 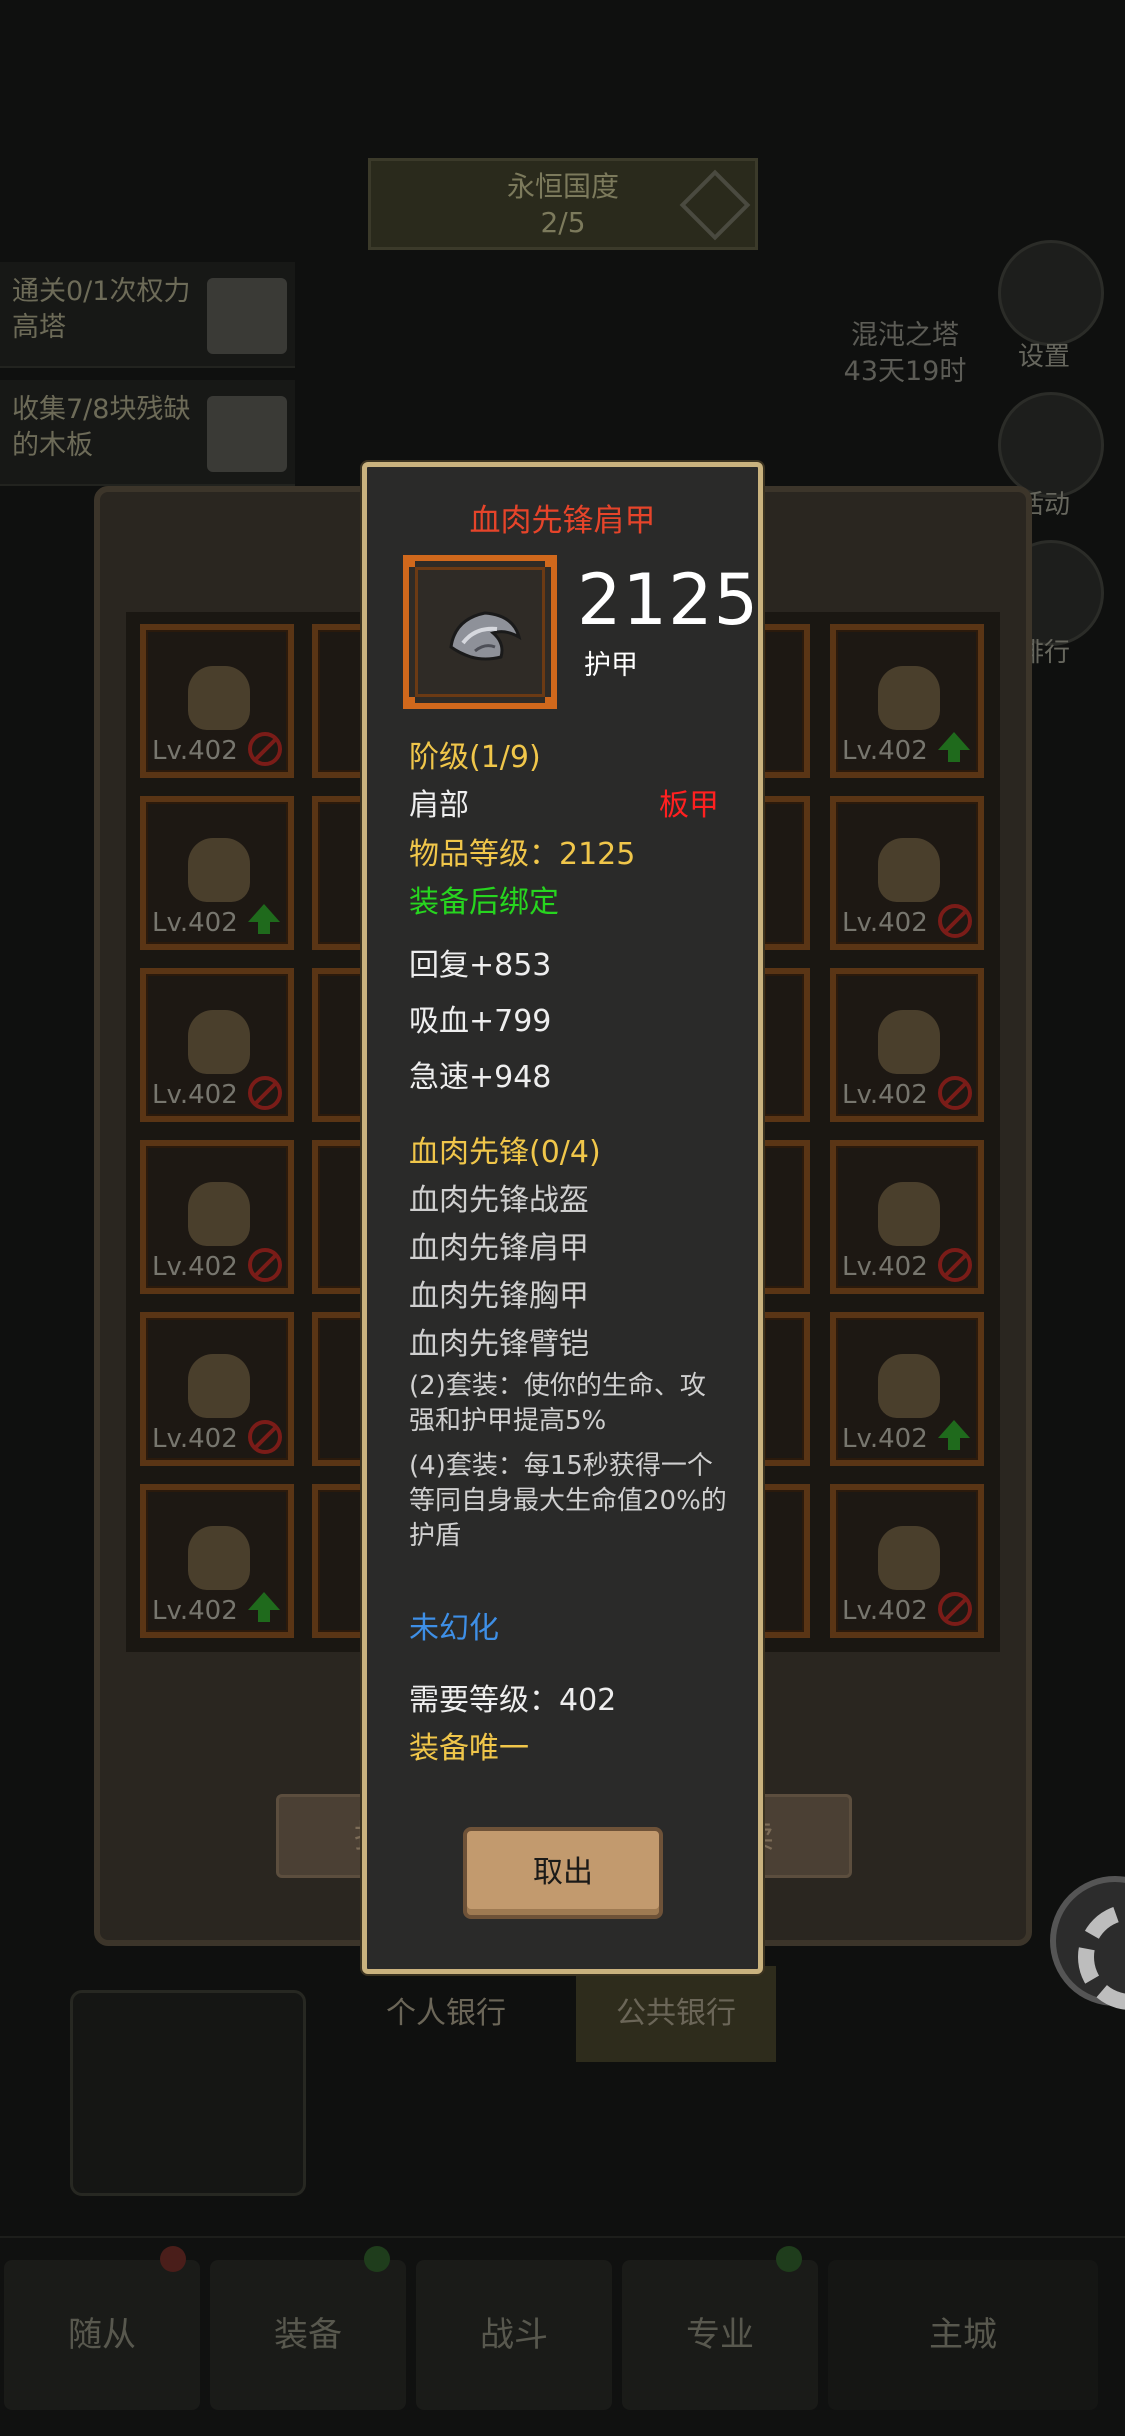 I want to click on required-level: 需要等级：402, so click(x=513, y=1700).